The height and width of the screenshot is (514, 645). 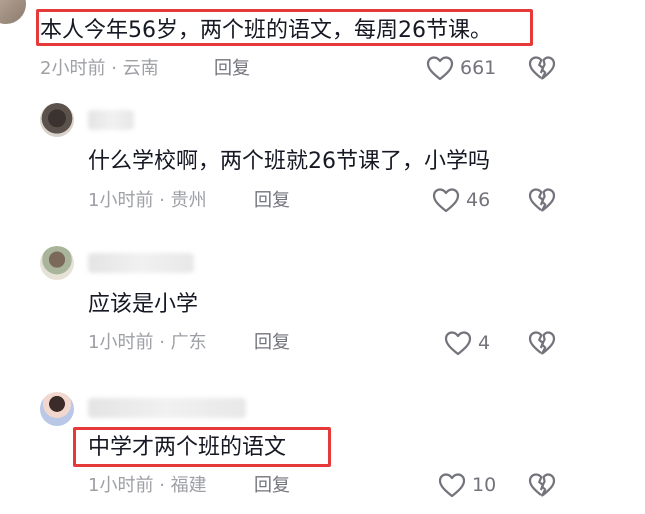 I want to click on like-count: 661, so click(x=478, y=68).